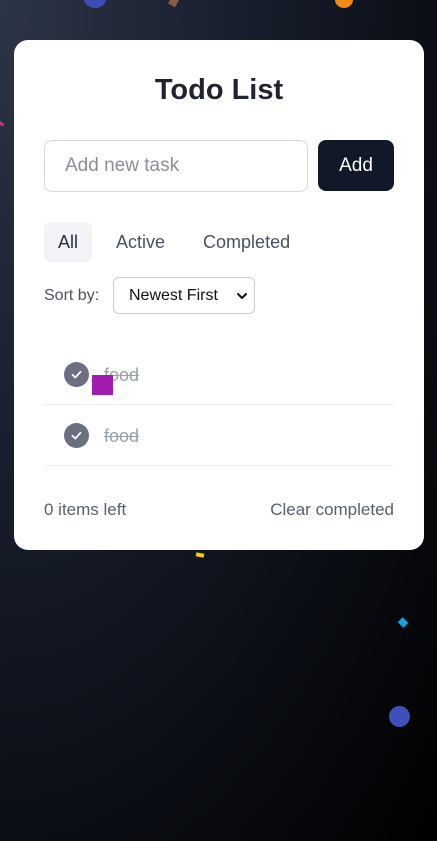 The height and width of the screenshot is (841, 437). What do you see at coordinates (68, 242) in the screenshot?
I see `filter-all: All` at bounding box center [68, 242].